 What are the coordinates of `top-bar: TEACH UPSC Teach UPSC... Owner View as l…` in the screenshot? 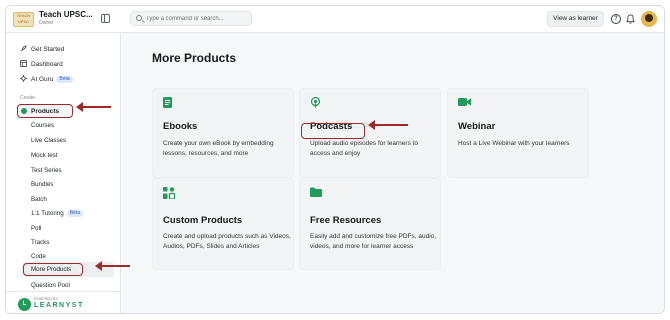 It's located at (335, 19).